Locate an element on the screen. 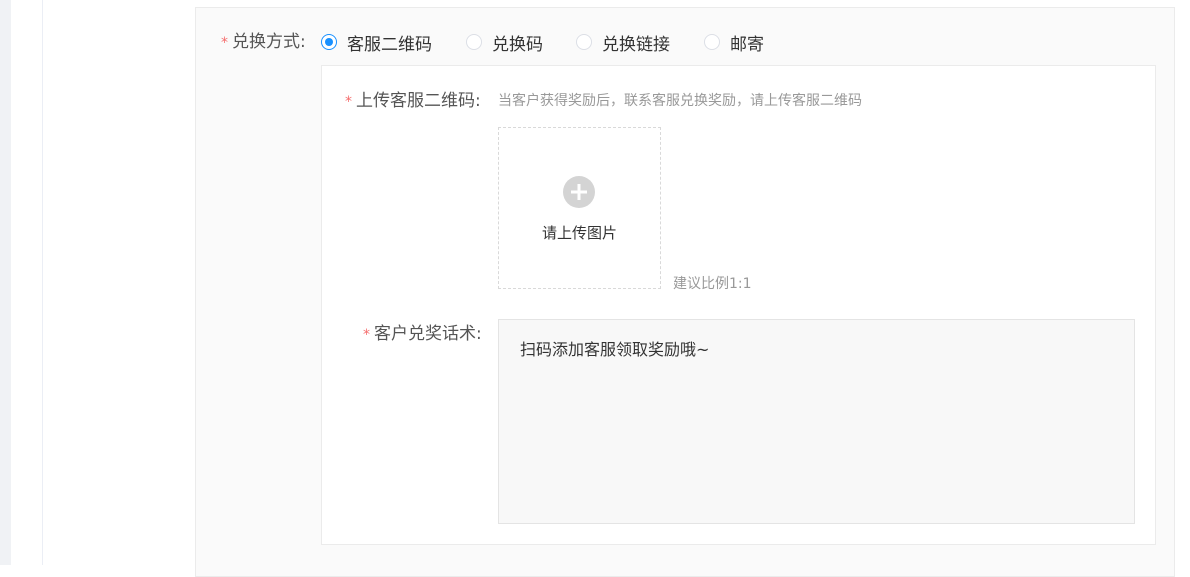 This screenshot has height=577, width=1190. radio-checked-icon is located at coordinates (329, 42).